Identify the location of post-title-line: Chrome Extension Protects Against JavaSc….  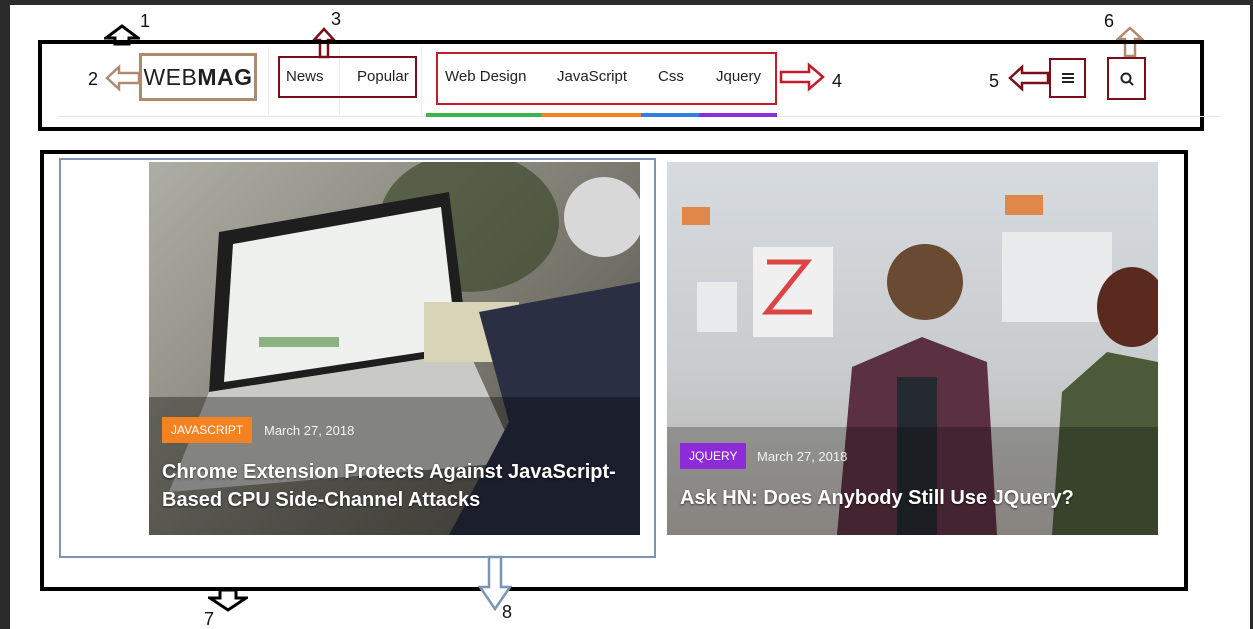
(389, 472).